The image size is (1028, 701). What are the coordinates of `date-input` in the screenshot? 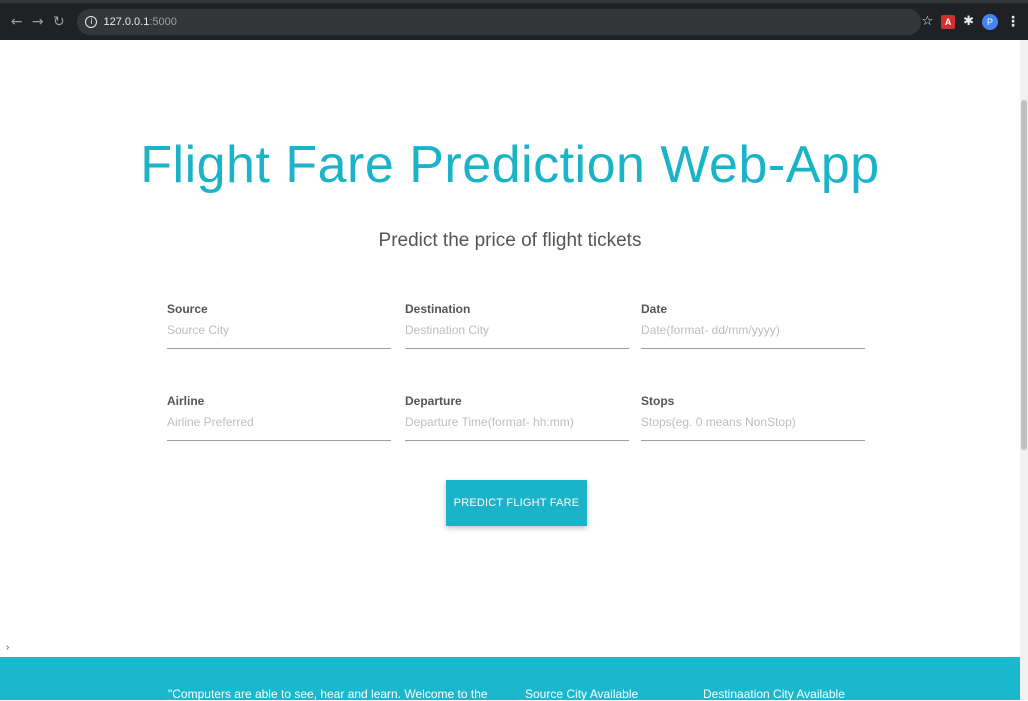 It's located at (753, 335).